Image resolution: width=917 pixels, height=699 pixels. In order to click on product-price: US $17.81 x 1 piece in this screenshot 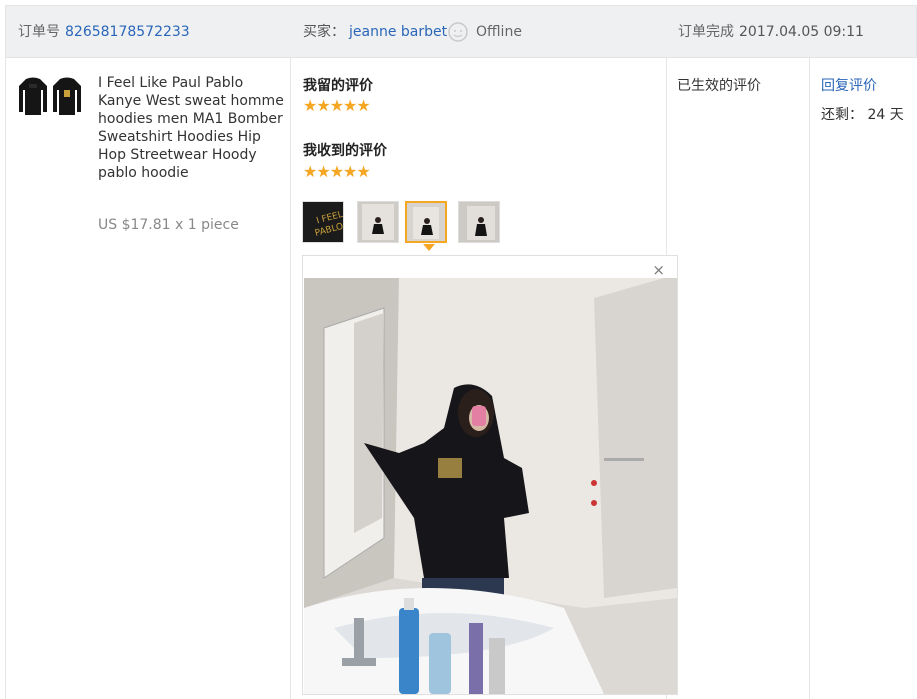, I will do `click(168, 225)`.